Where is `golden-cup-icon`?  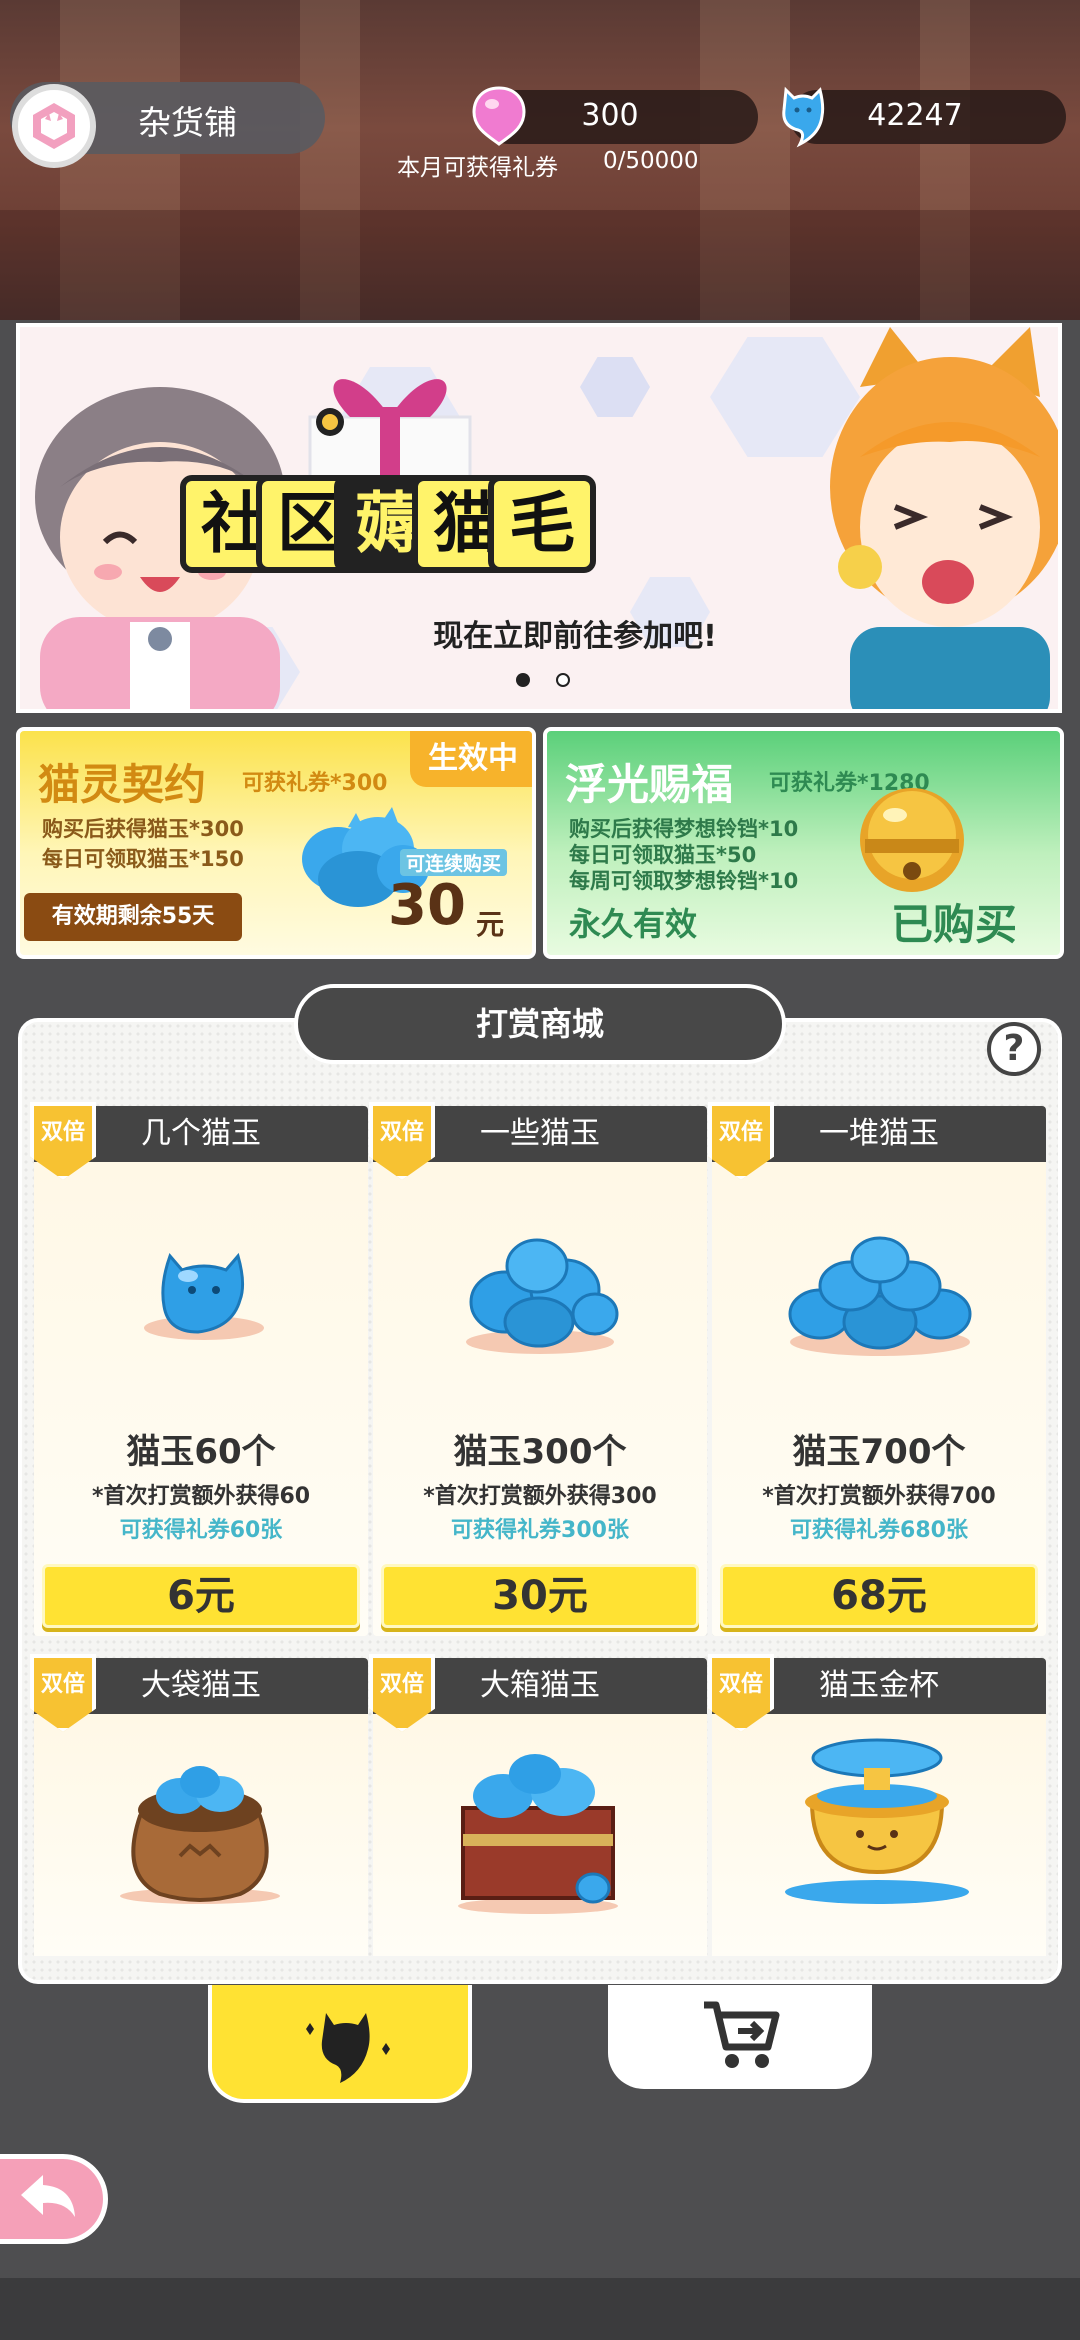
golden-cup-icon is located at coordinates (877, 1819).